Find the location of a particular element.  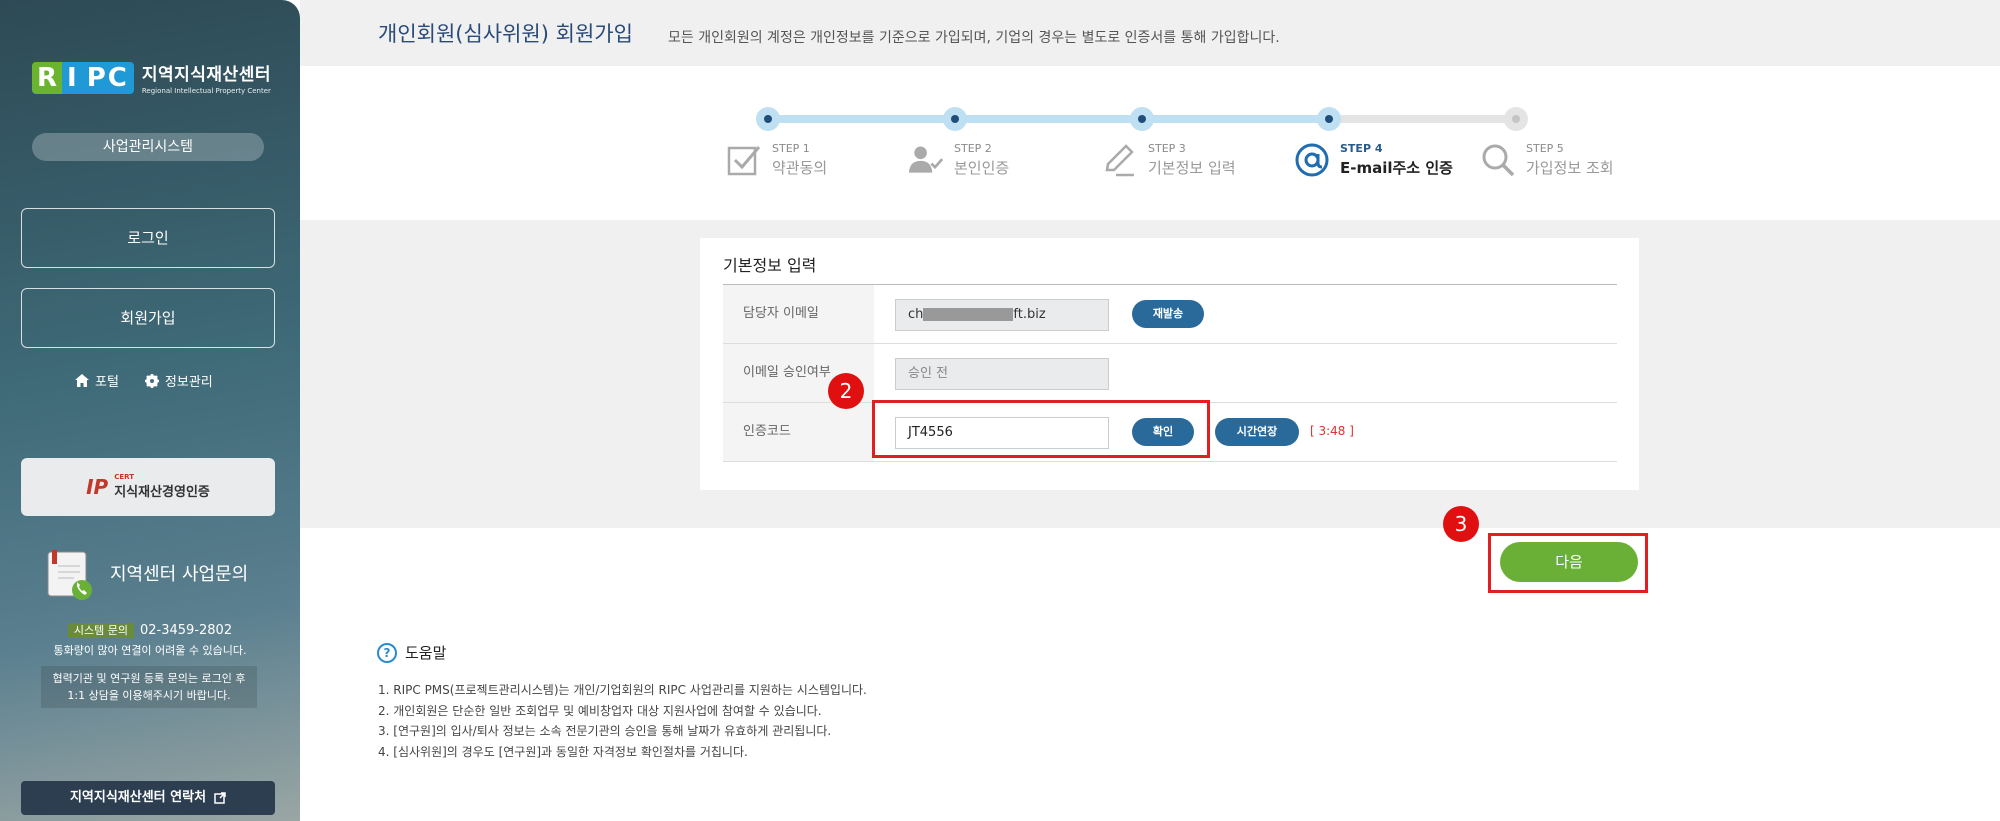

inquiry-title: 지역센터 사업문의 is located at coordinates (179, 574).